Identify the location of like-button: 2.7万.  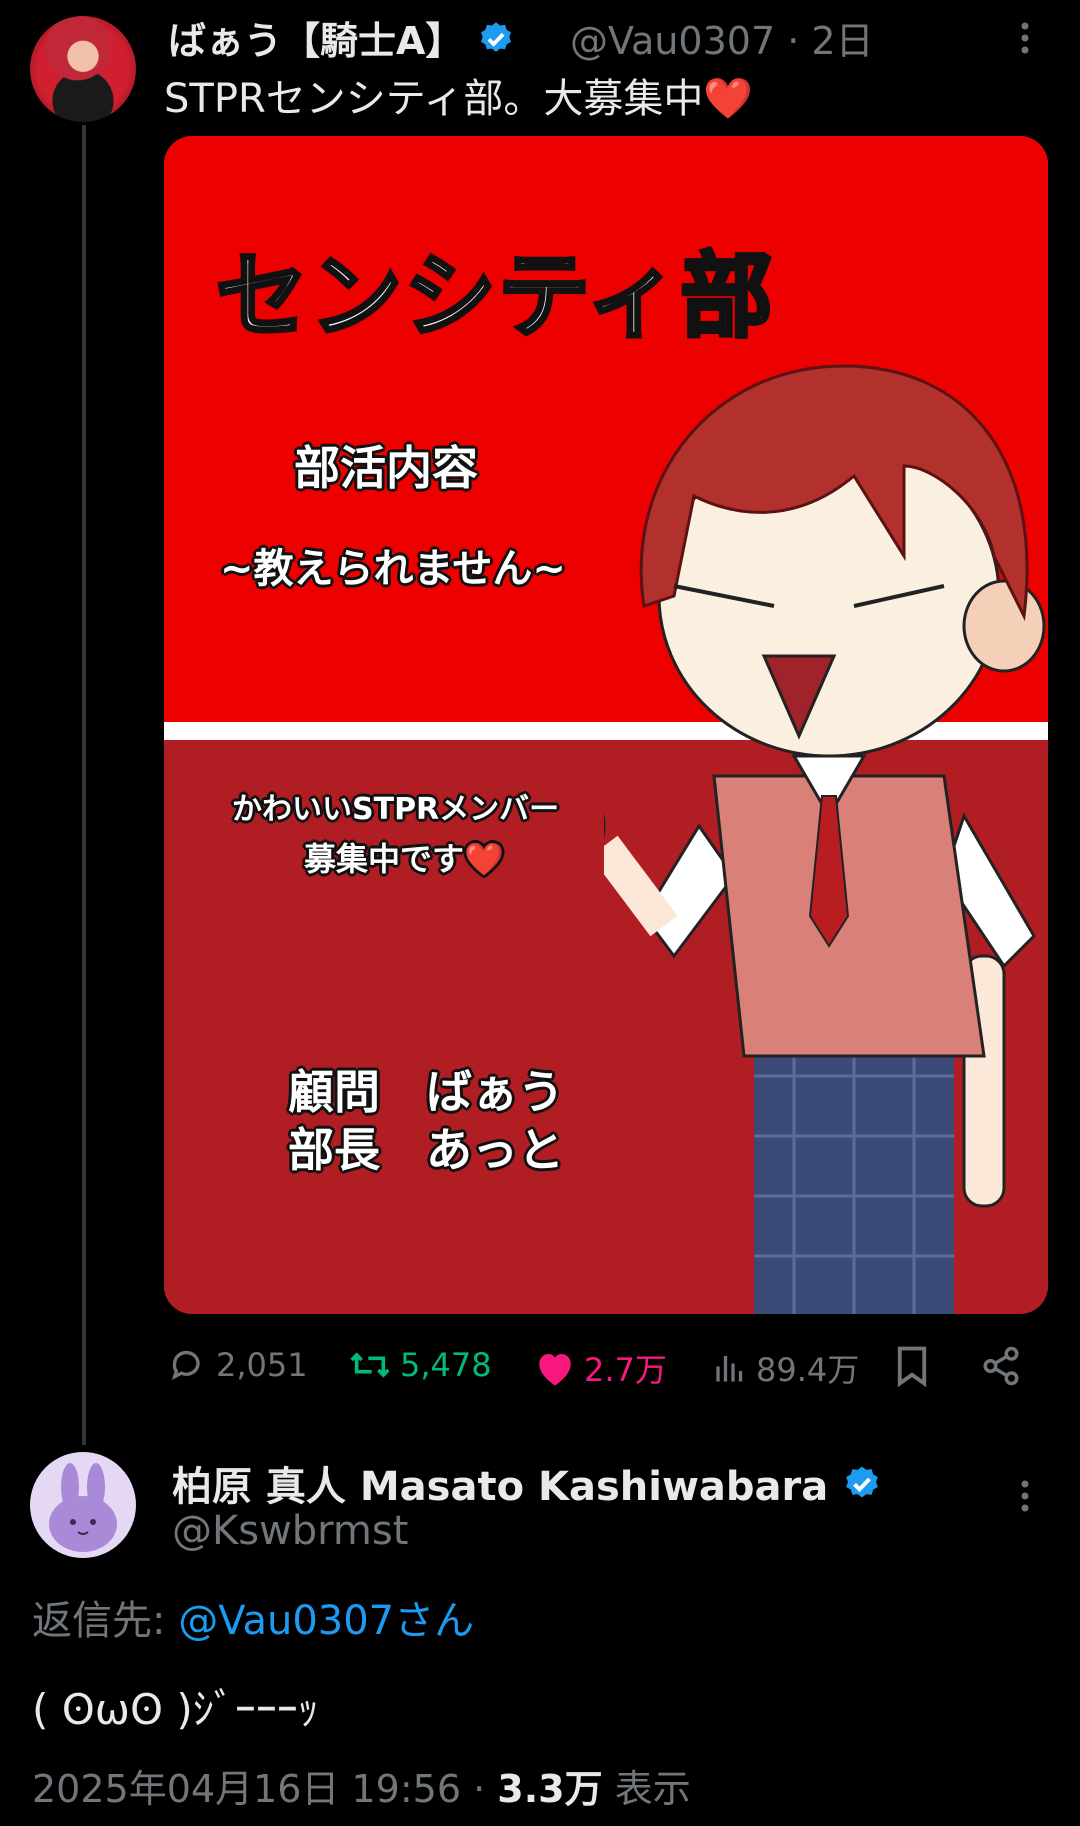
(600, 1368).